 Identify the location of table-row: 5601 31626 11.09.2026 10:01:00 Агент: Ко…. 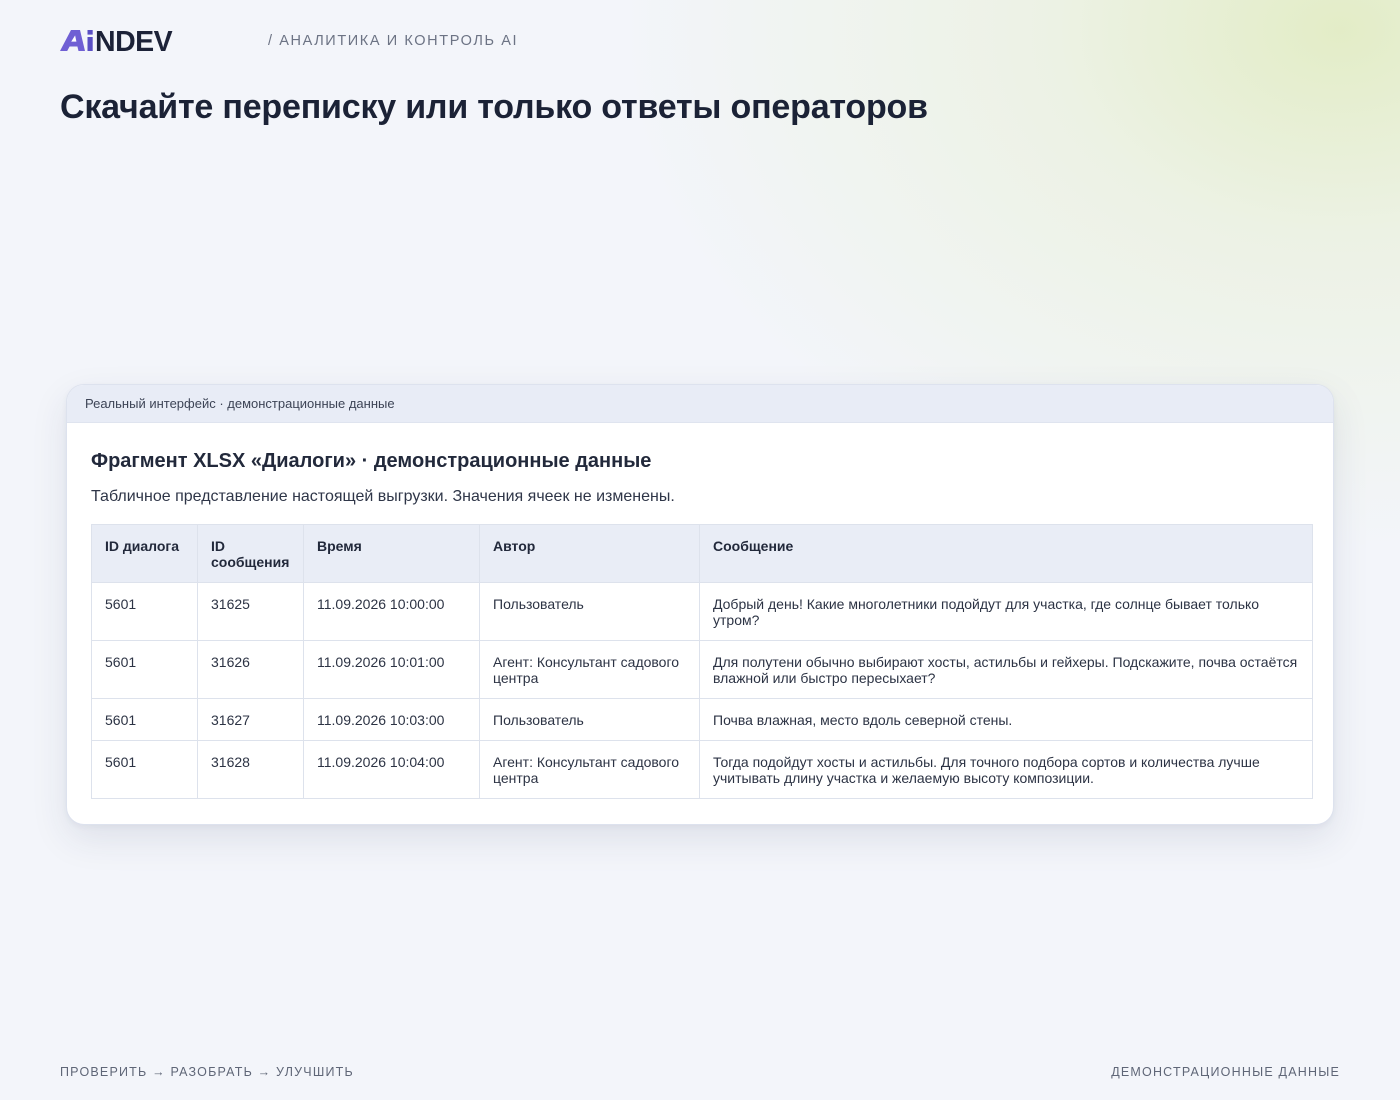
(702, 669).